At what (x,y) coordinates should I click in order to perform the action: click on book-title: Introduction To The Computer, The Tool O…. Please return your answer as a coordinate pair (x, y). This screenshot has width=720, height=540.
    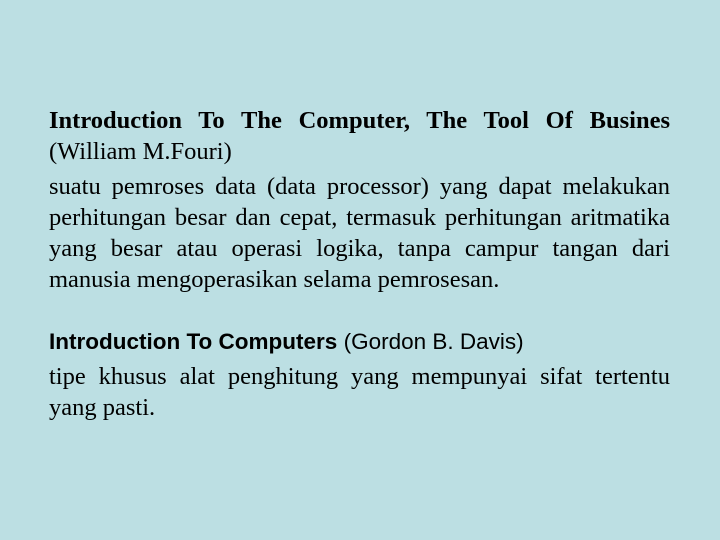
    Looking at the image, I should click on (359, 120).